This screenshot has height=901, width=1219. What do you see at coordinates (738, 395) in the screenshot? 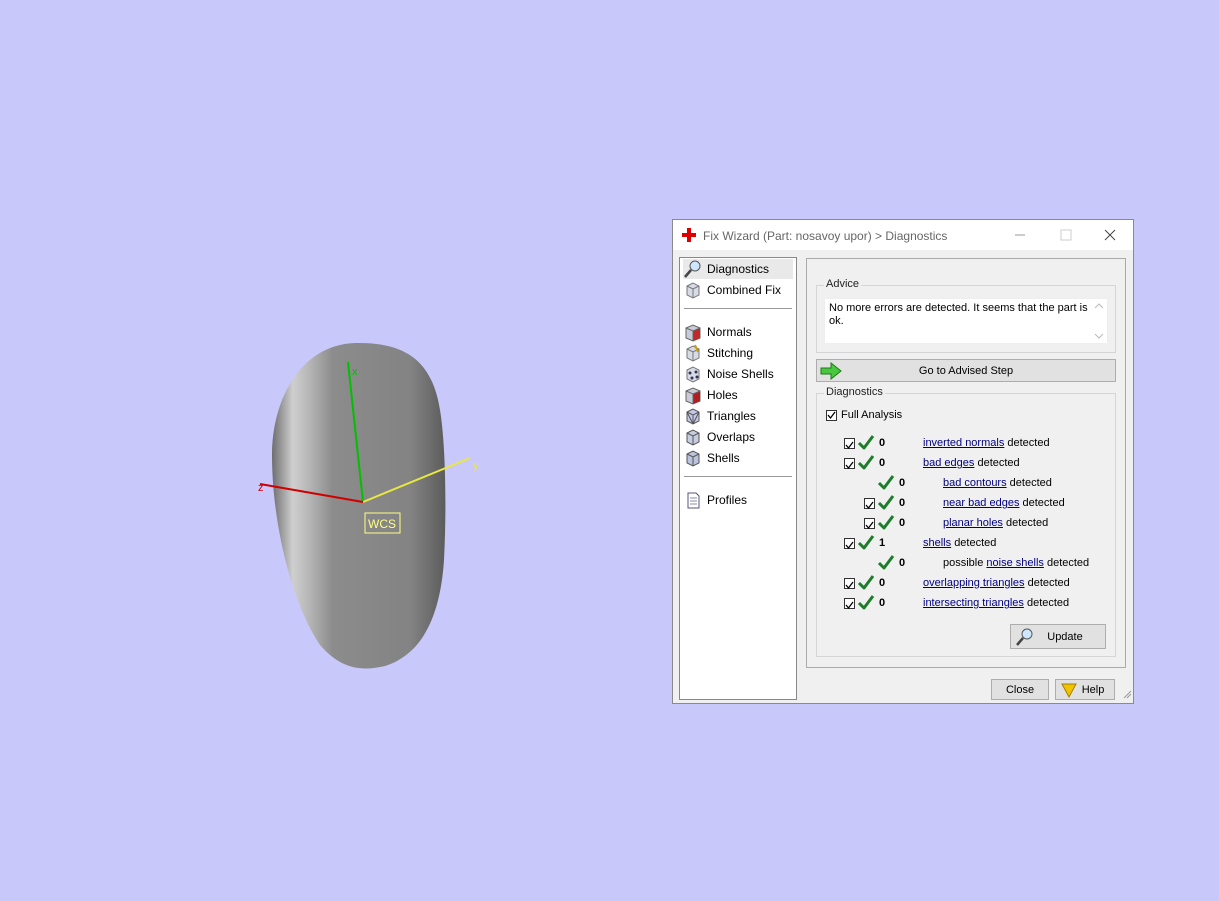
I see `nav-item-holes: Holes` at bounding box center [738, 395].